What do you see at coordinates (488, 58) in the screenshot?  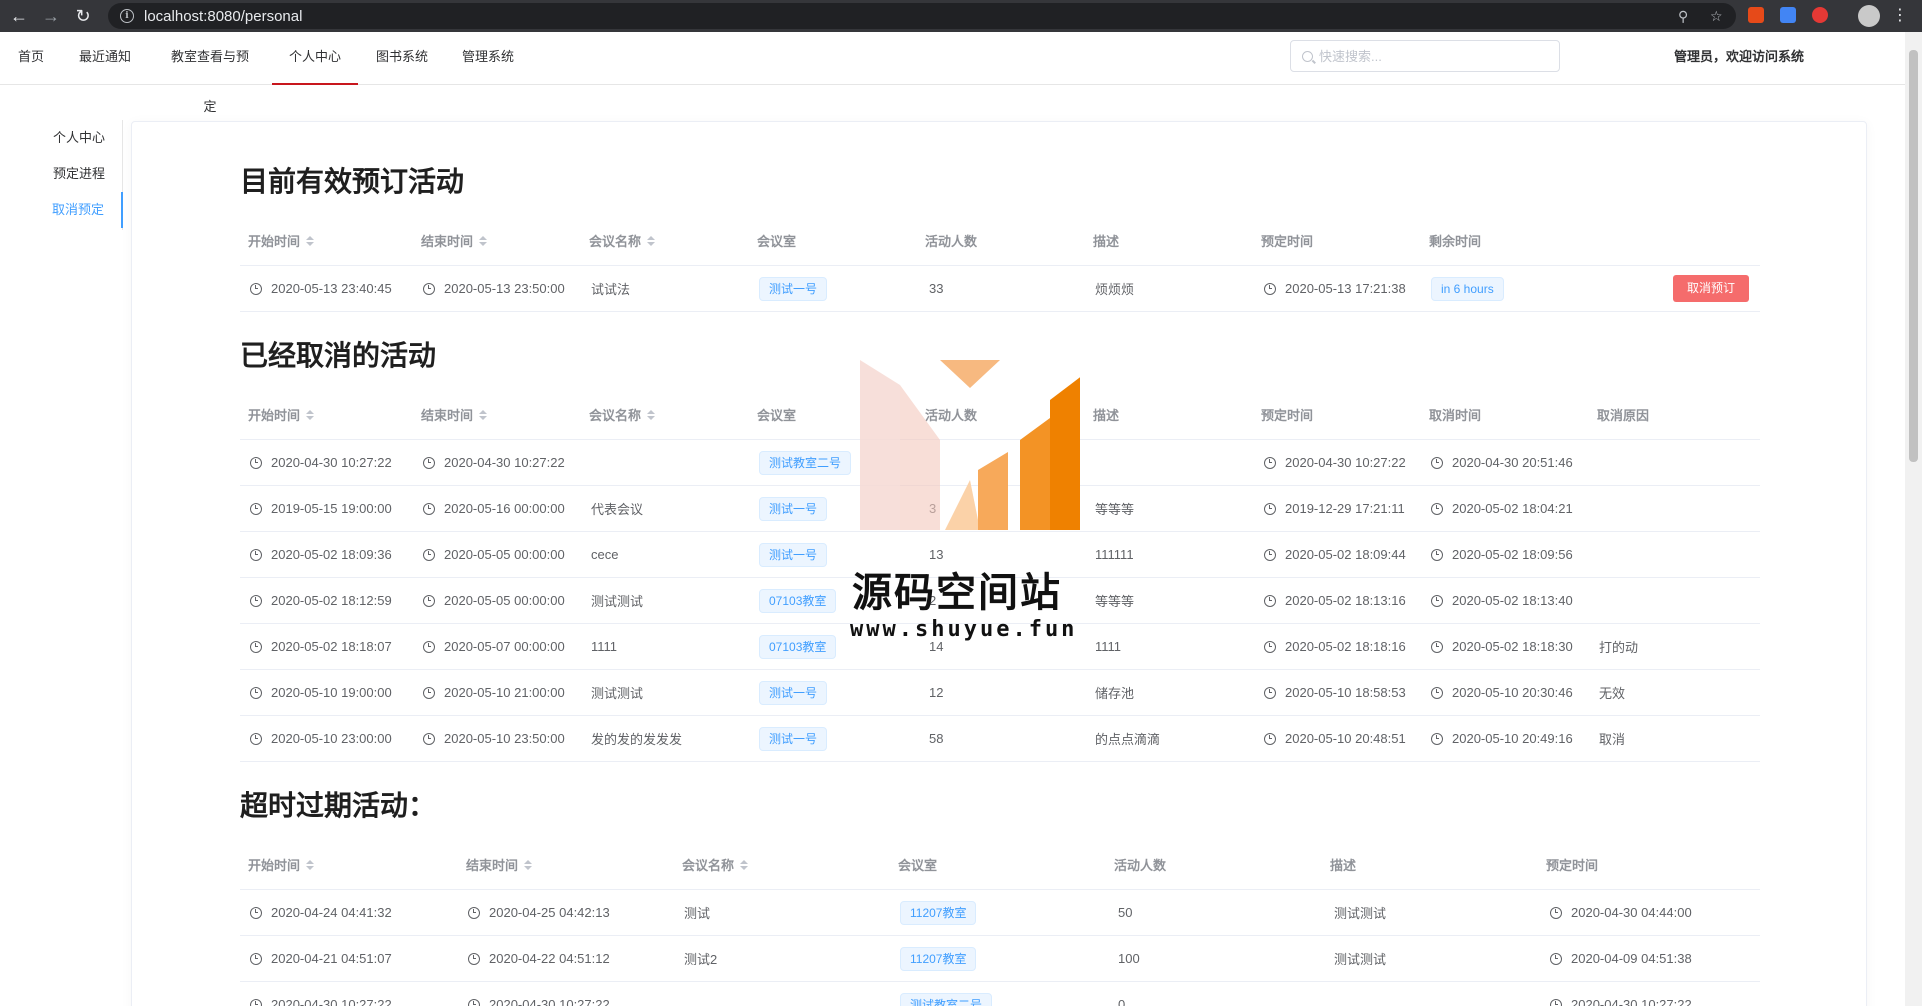 I see `nav-admin: 管理系统` at bounding box center [488, 58].